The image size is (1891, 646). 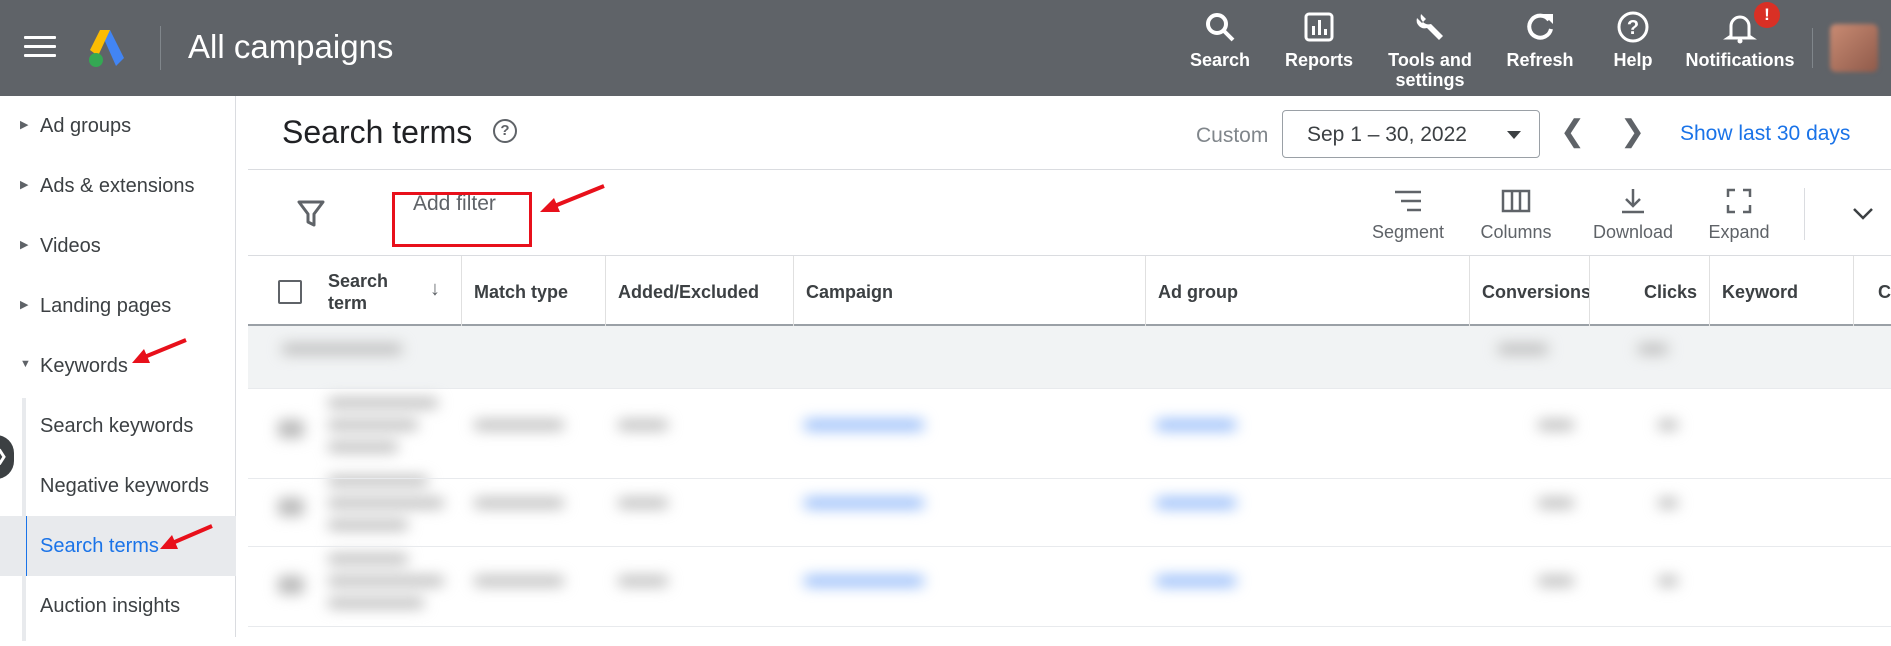 I want to click on segment-button: Segment, so click(x=1408, y=214).